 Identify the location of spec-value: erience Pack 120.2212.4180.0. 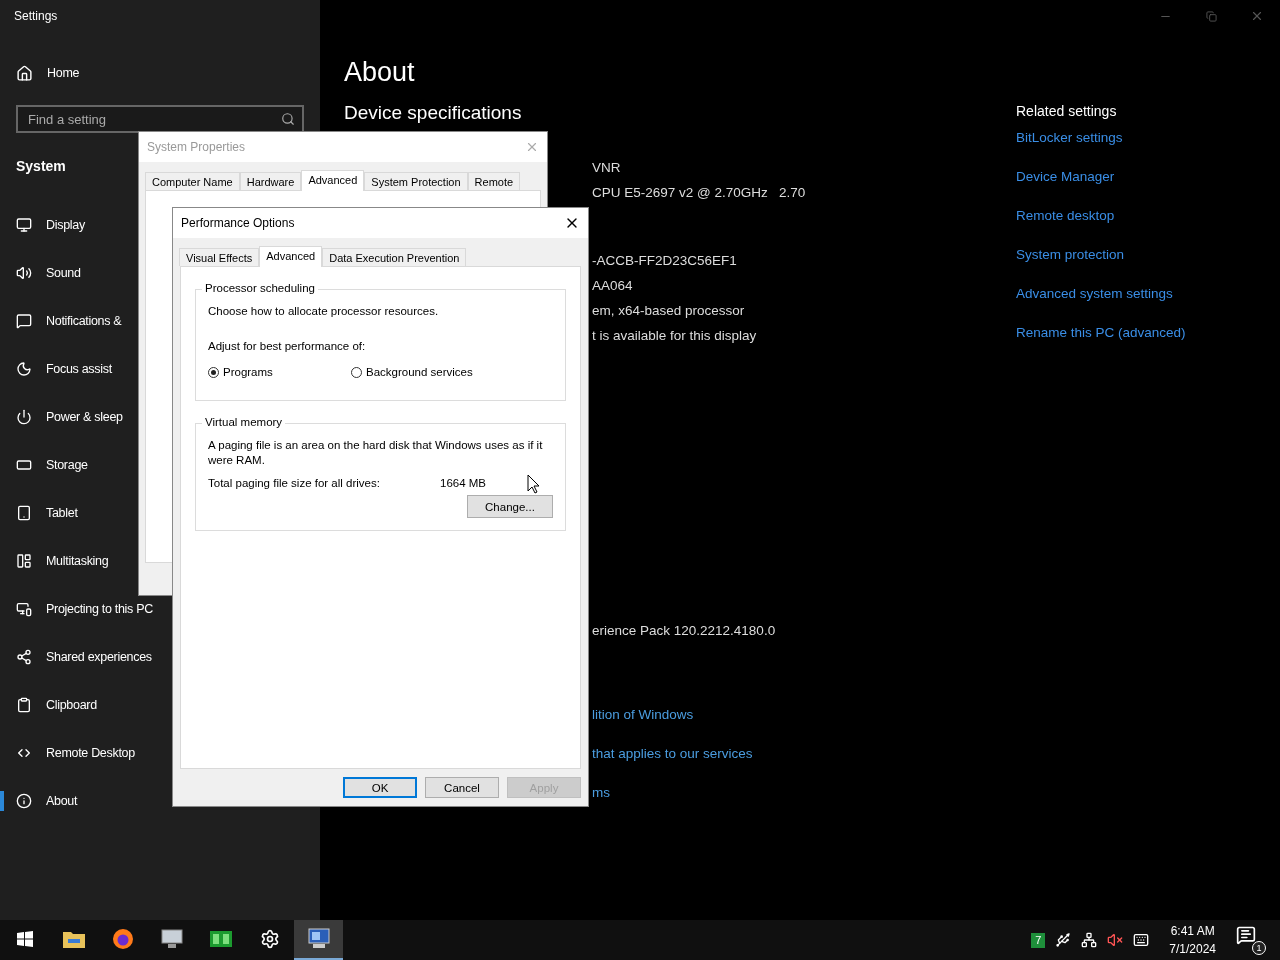
(684, 631).